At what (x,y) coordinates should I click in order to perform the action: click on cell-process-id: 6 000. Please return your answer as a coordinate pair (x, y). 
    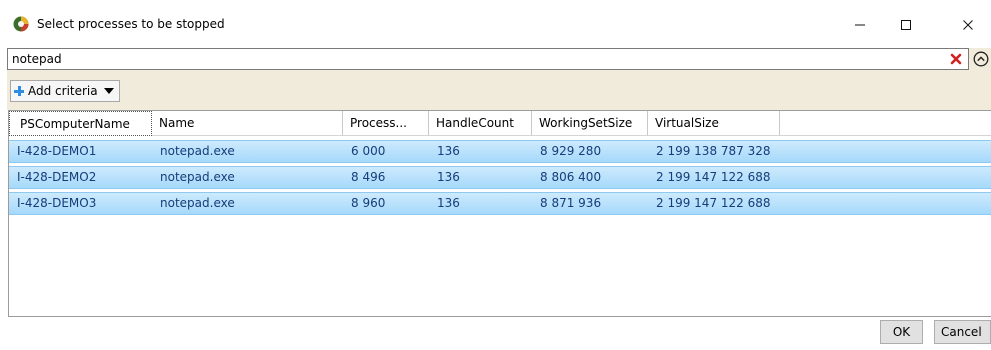
    Looking at the image, I should click on (368, 151).